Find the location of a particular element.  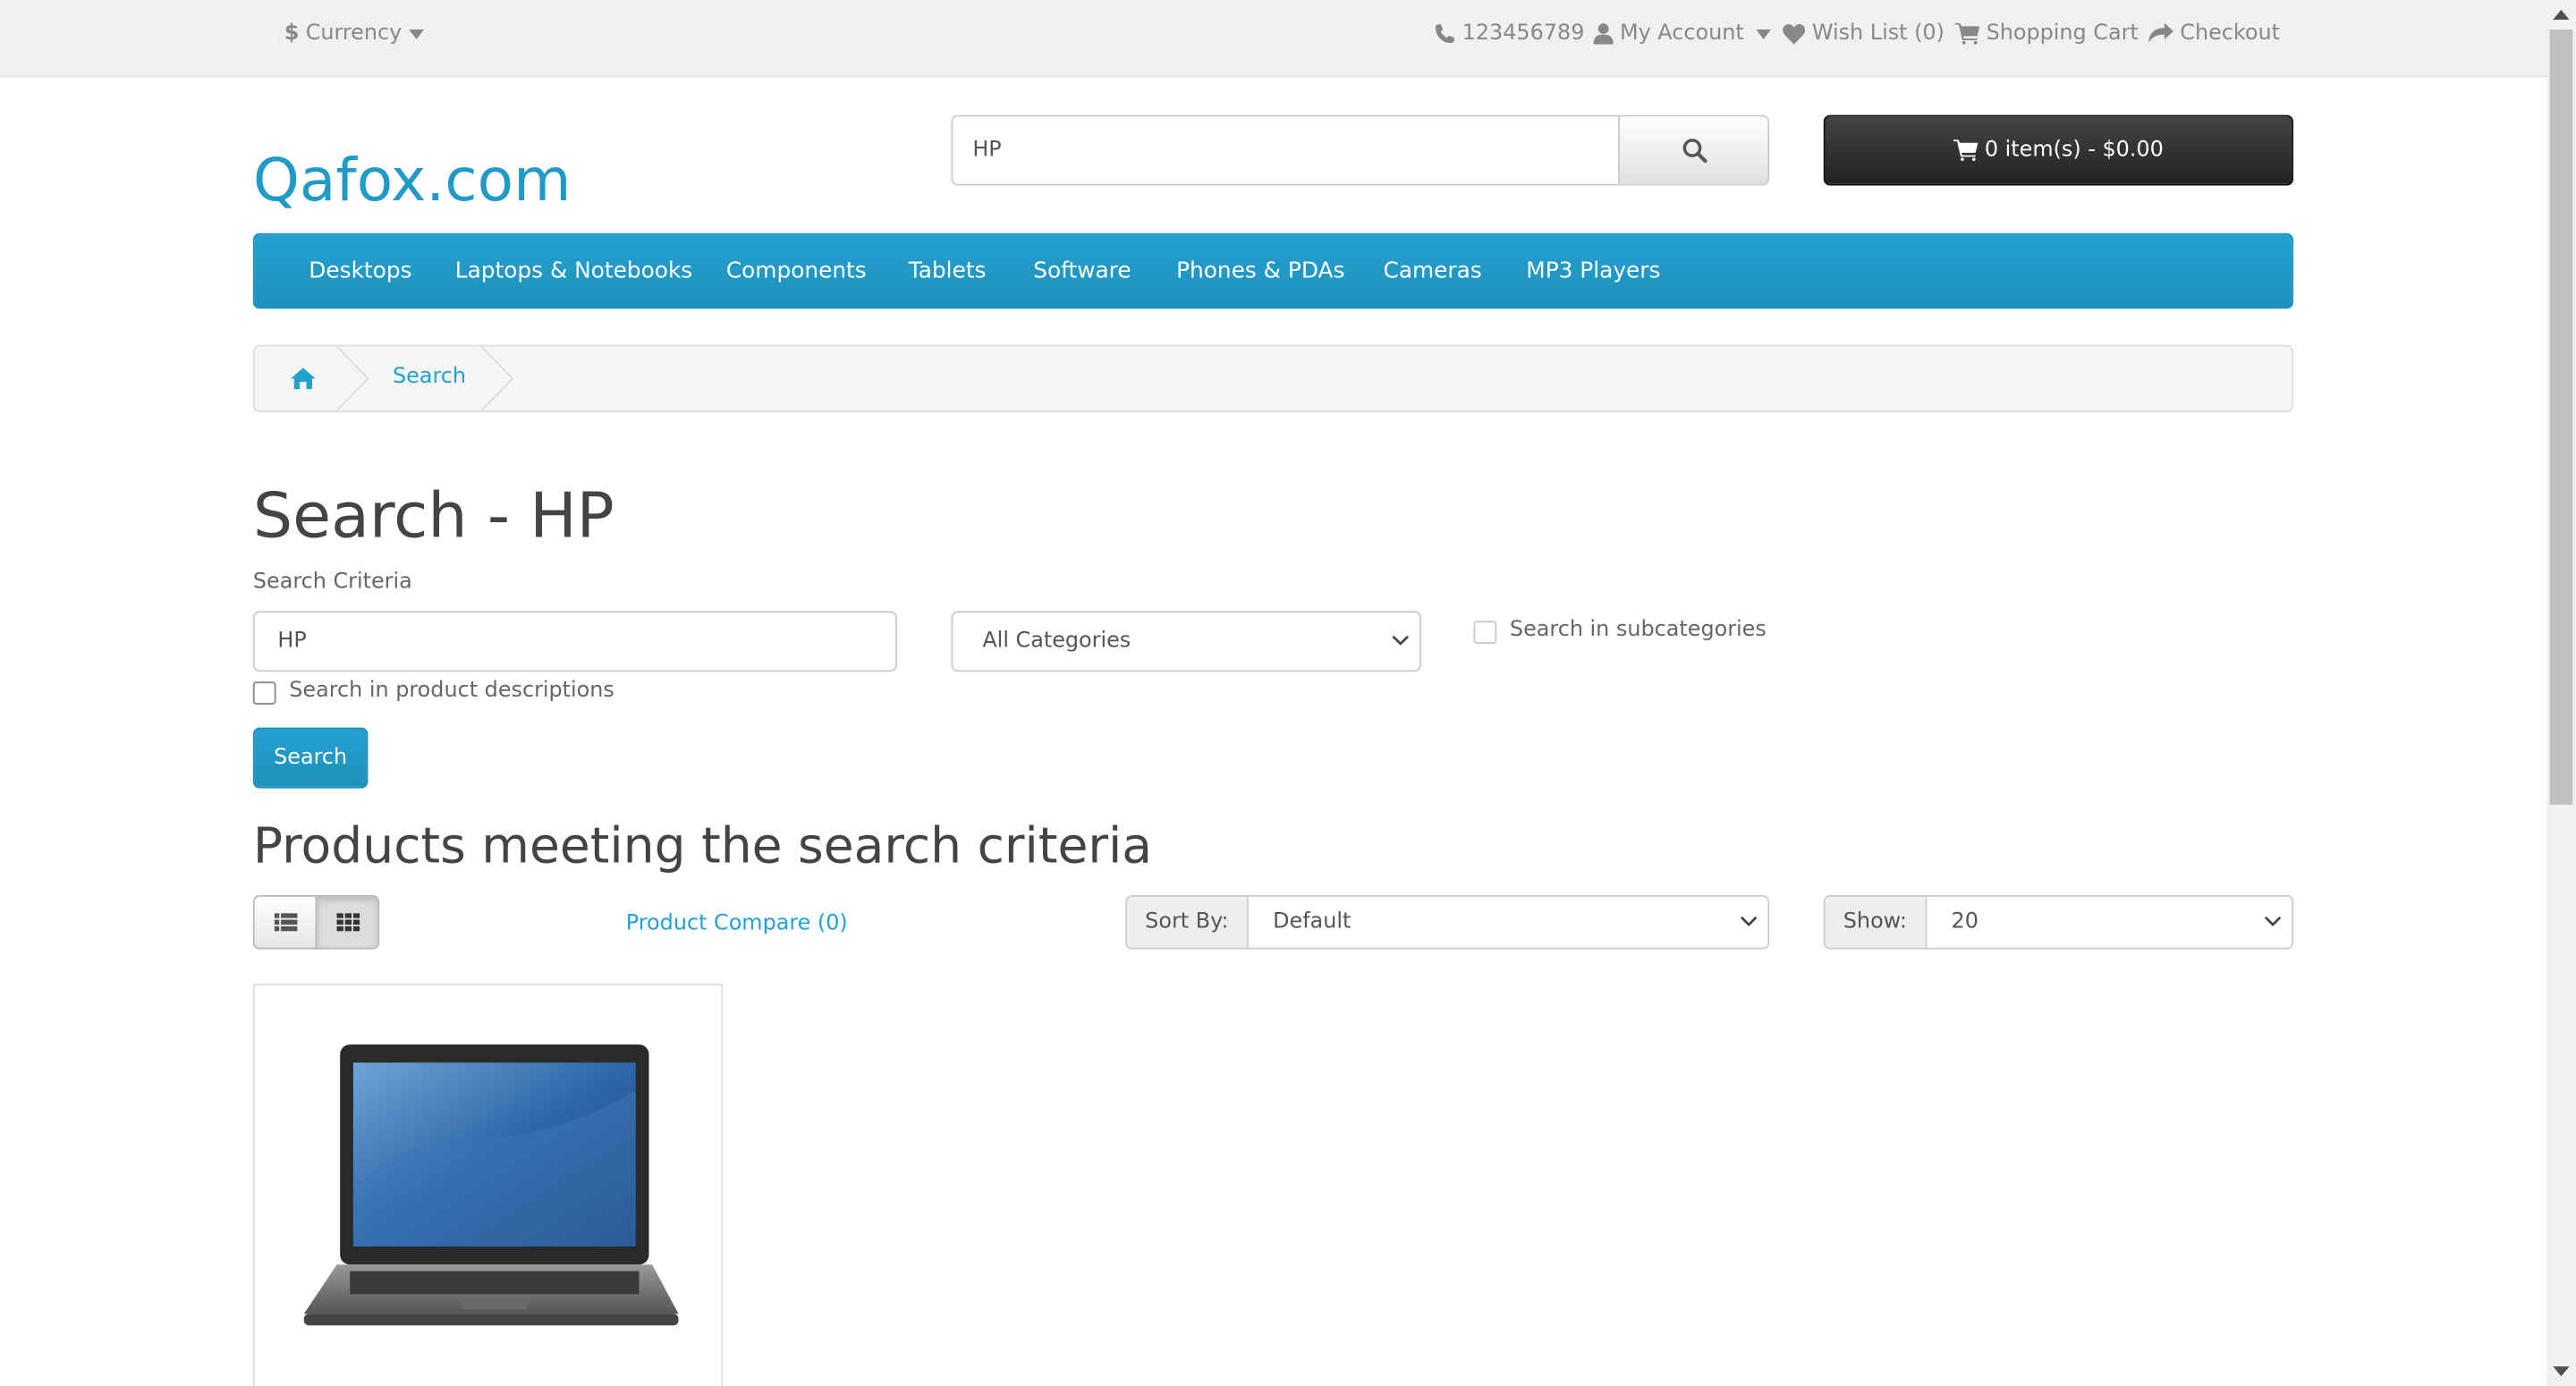

scroll-down-arrow-icon is located at coordinates (2561, 1371).